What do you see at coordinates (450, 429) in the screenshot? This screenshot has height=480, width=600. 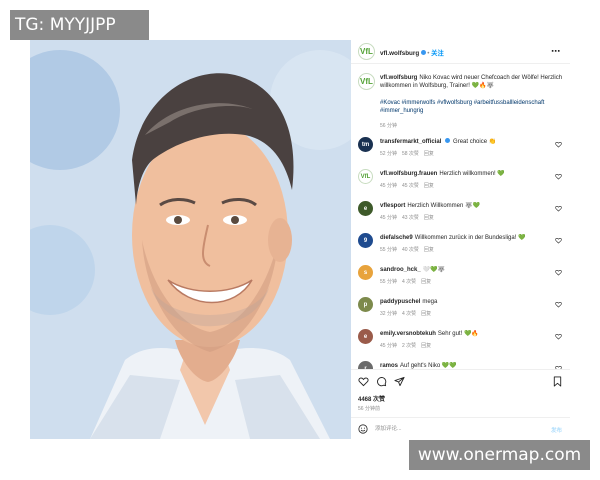 I see `comment-input` at bounding box center [450, 429].